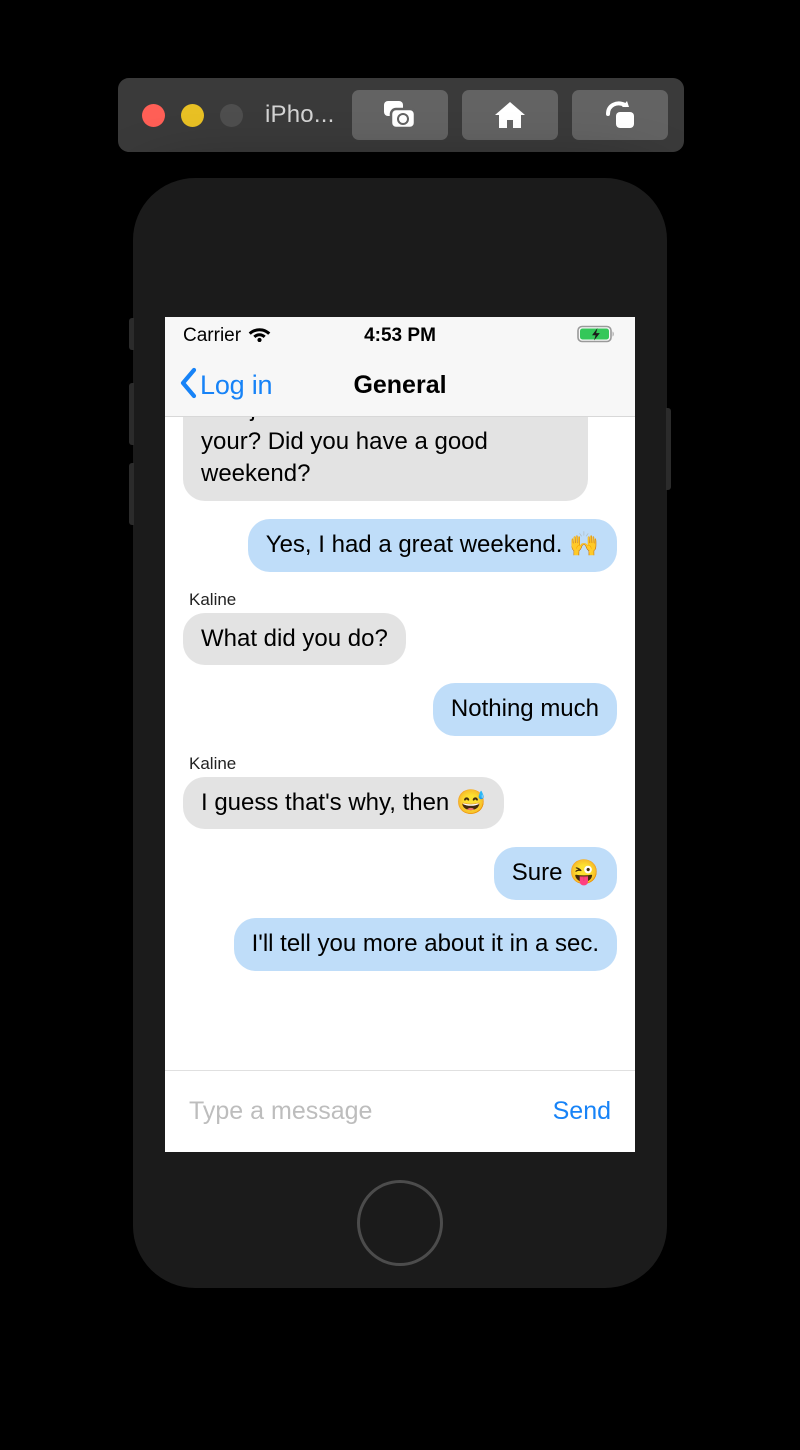  I want to click on home-icon, so click(510, 115).